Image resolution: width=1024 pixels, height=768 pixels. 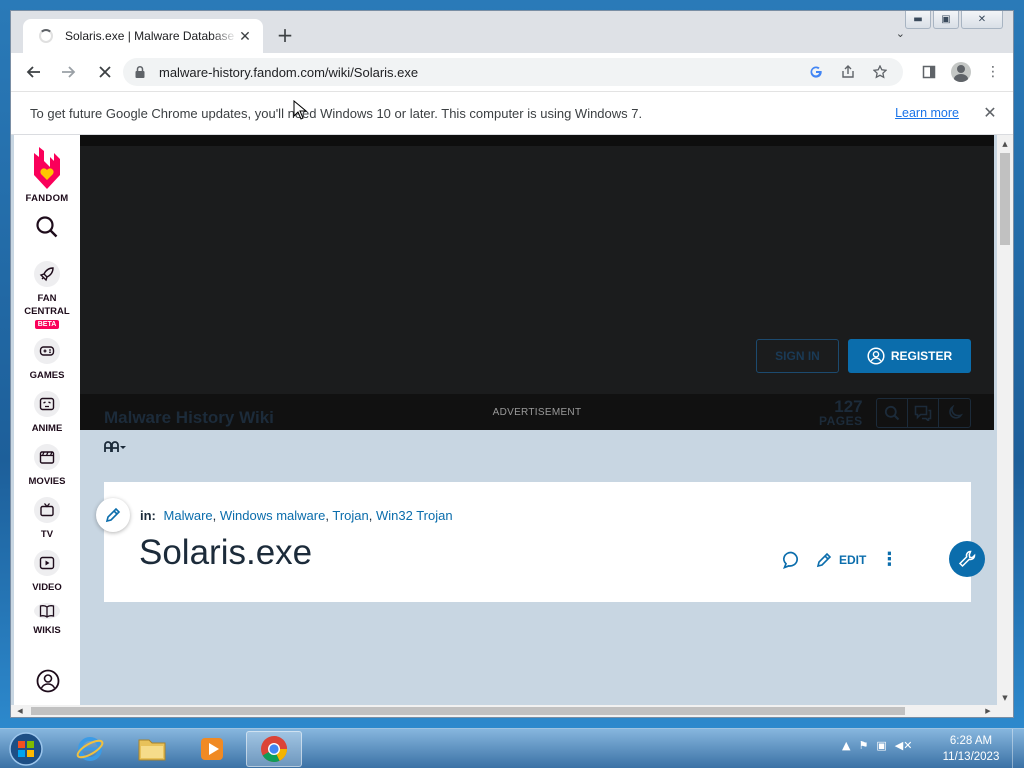 What do you see at coordinates (971, 749) in the screenshot?
I see `taskbar-clock: 6:28 AM 11/13/2023` at bounding box center [971, 749].